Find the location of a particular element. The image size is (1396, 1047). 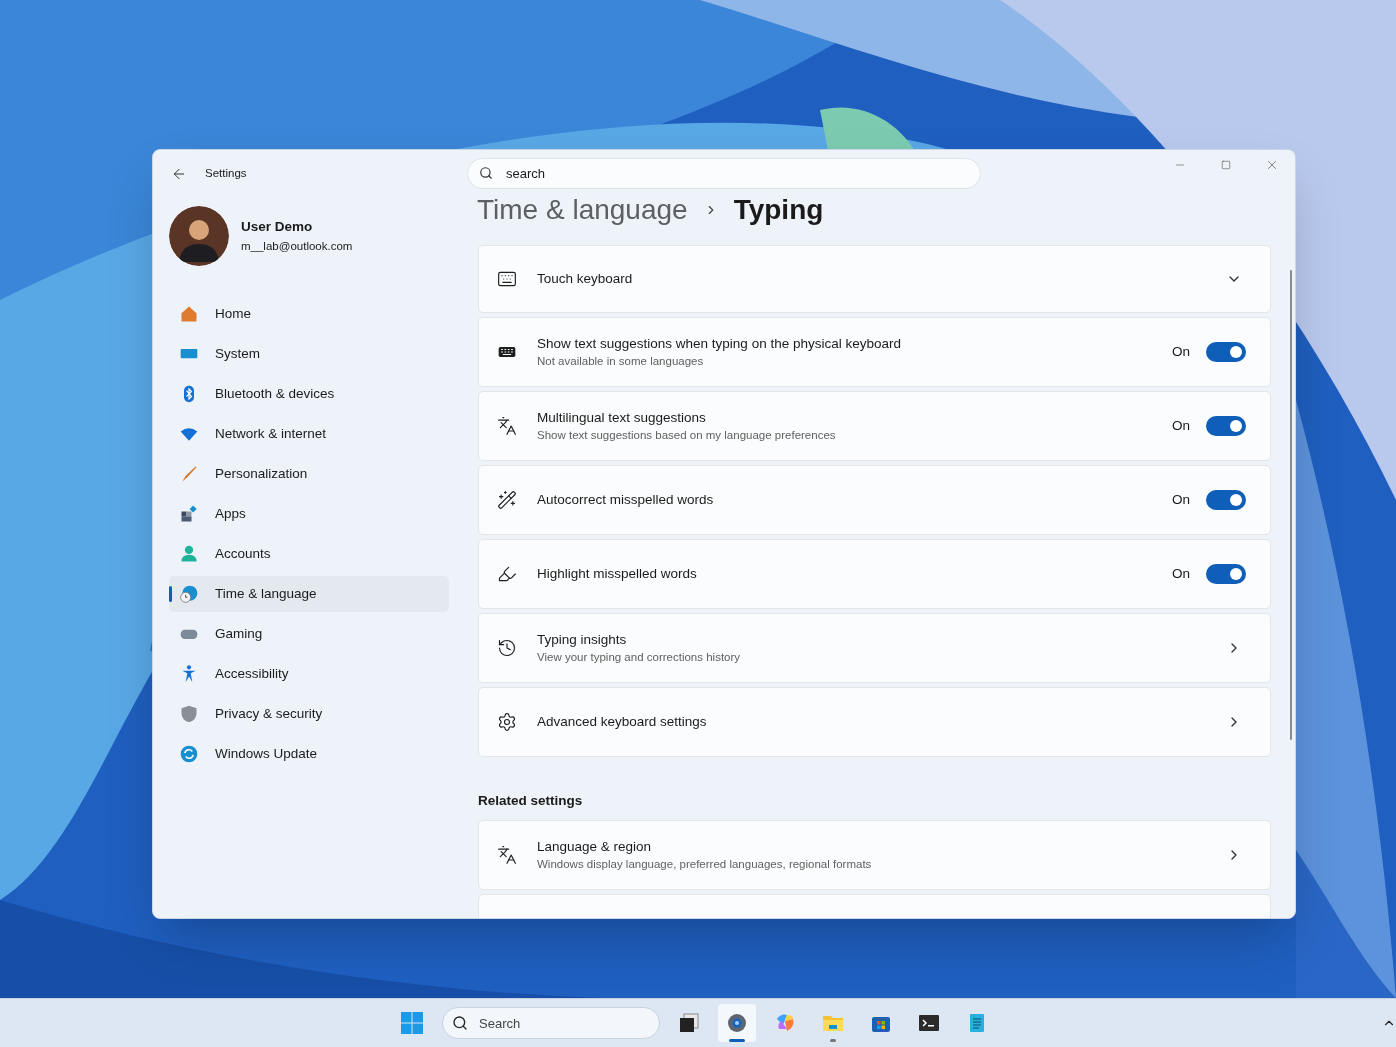

house-icon is located at coordinates (189, 314).